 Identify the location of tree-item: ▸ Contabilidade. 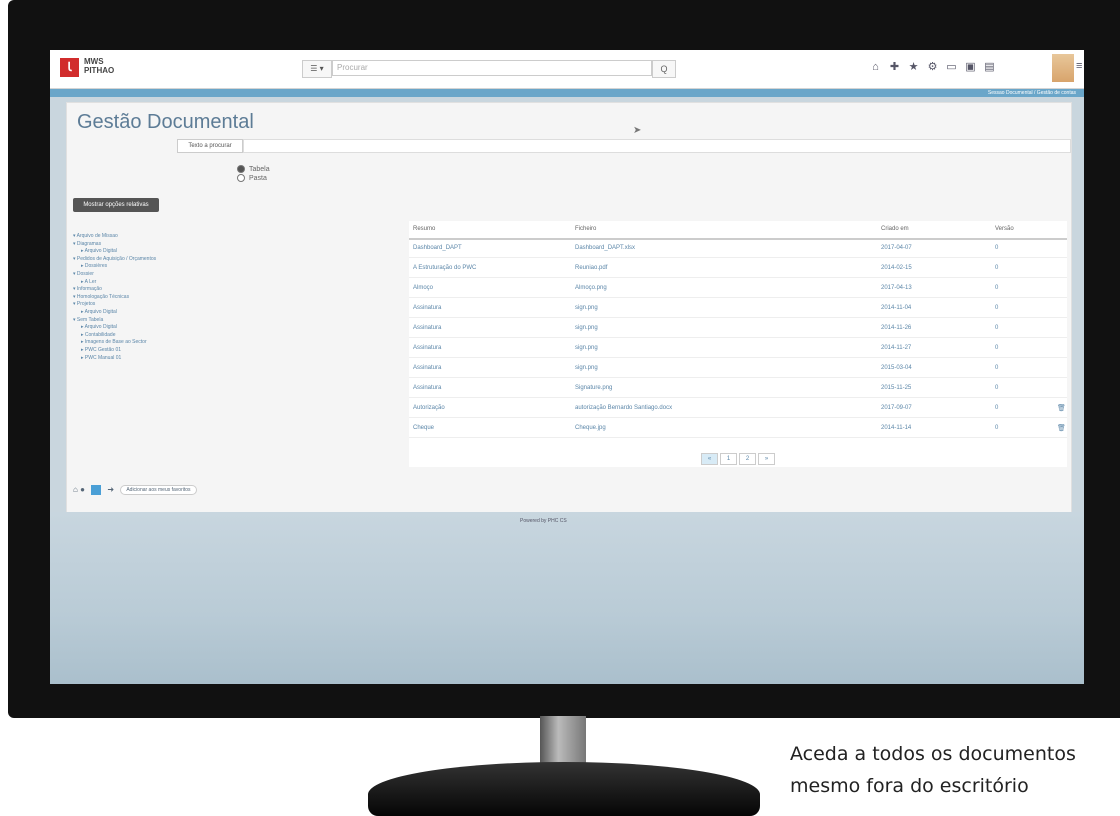
(114, 336).